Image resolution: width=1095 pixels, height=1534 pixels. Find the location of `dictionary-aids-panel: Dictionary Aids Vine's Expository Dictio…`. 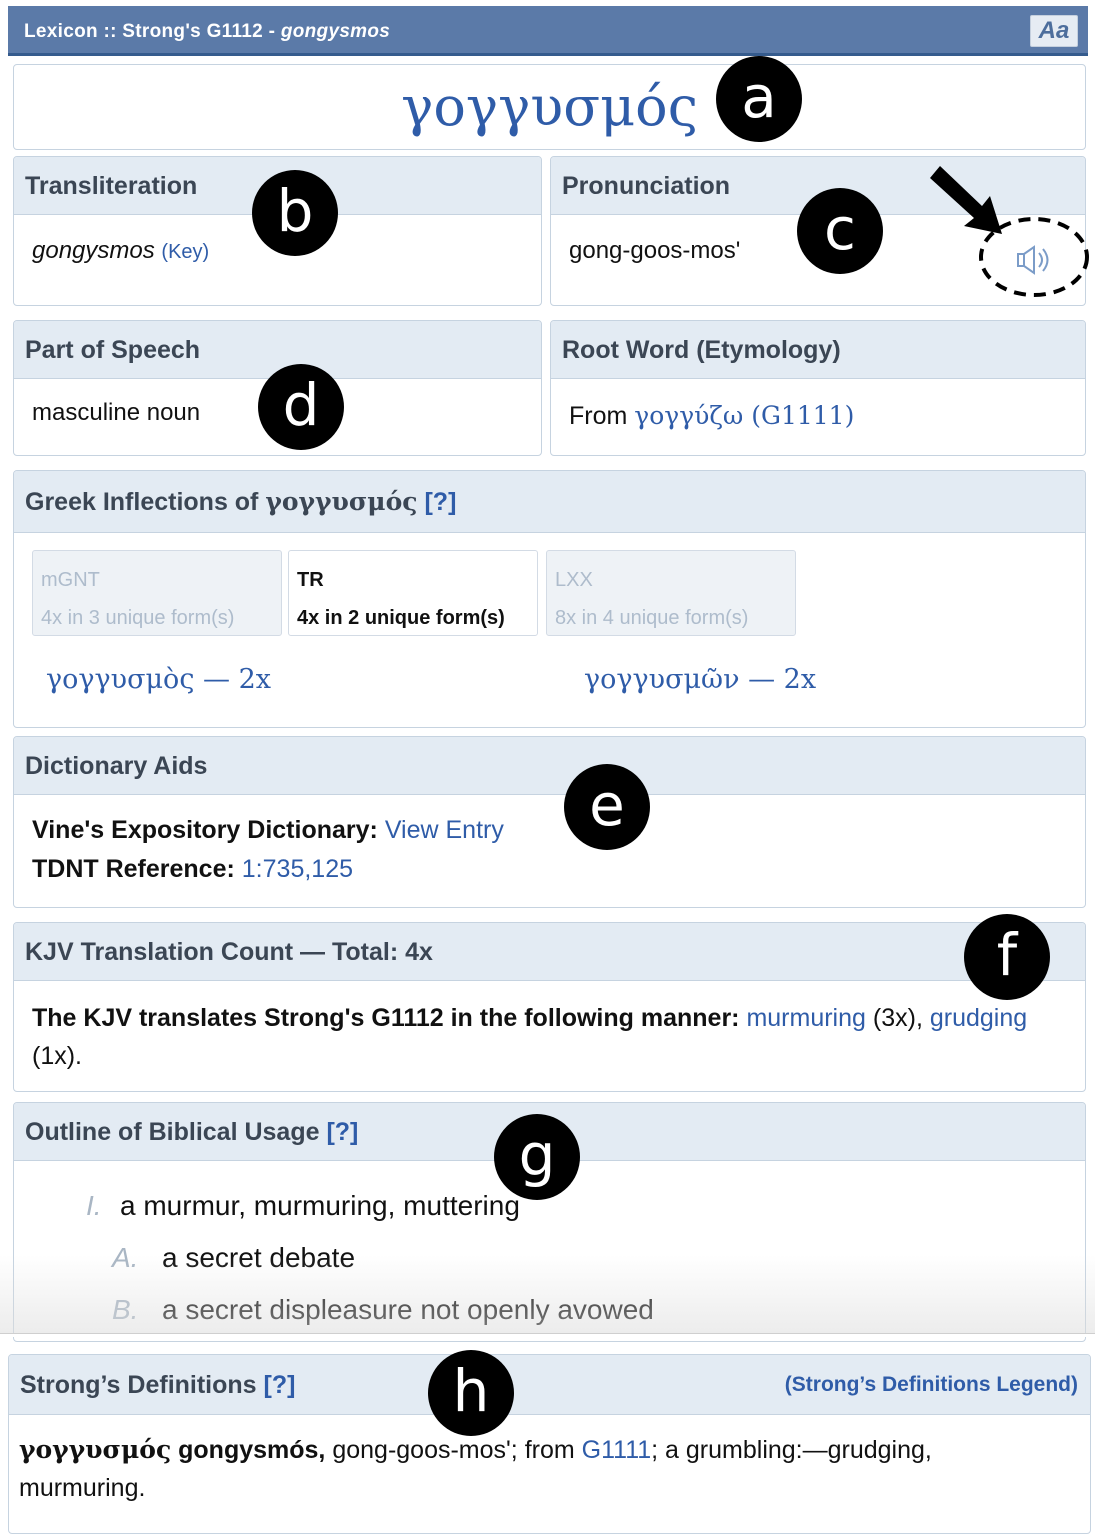

dictionary-aids-panel: Dictionary Aids Vine's Expository Dictio… is located at coordinates (549, 822).